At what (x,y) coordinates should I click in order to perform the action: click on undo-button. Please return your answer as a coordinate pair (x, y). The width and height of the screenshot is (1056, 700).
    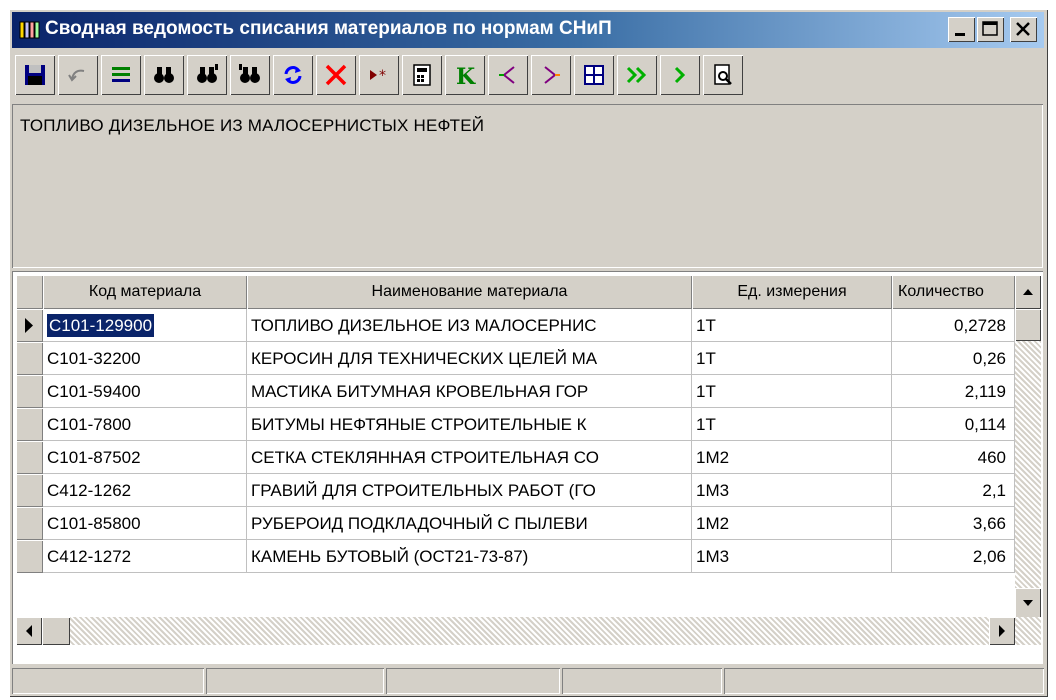
    Looking at the image, I should click on (78, 75).